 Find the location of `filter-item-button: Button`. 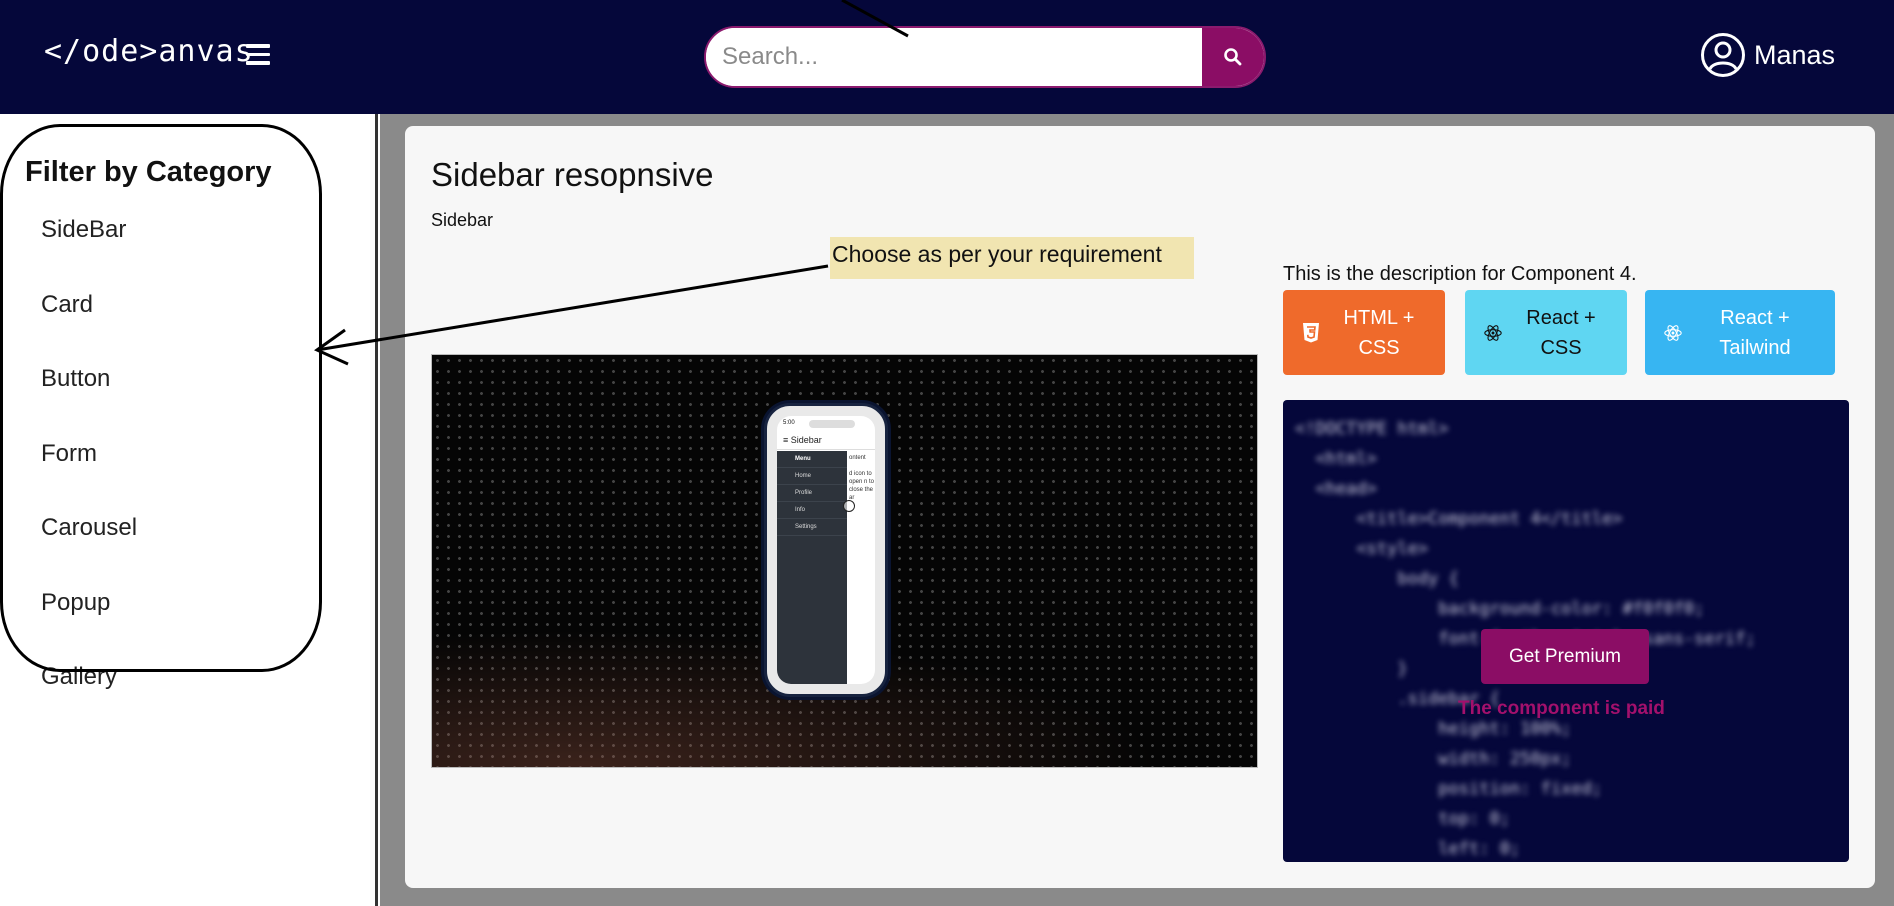

filter-item-button: Button is located at coordinates (75, 379).